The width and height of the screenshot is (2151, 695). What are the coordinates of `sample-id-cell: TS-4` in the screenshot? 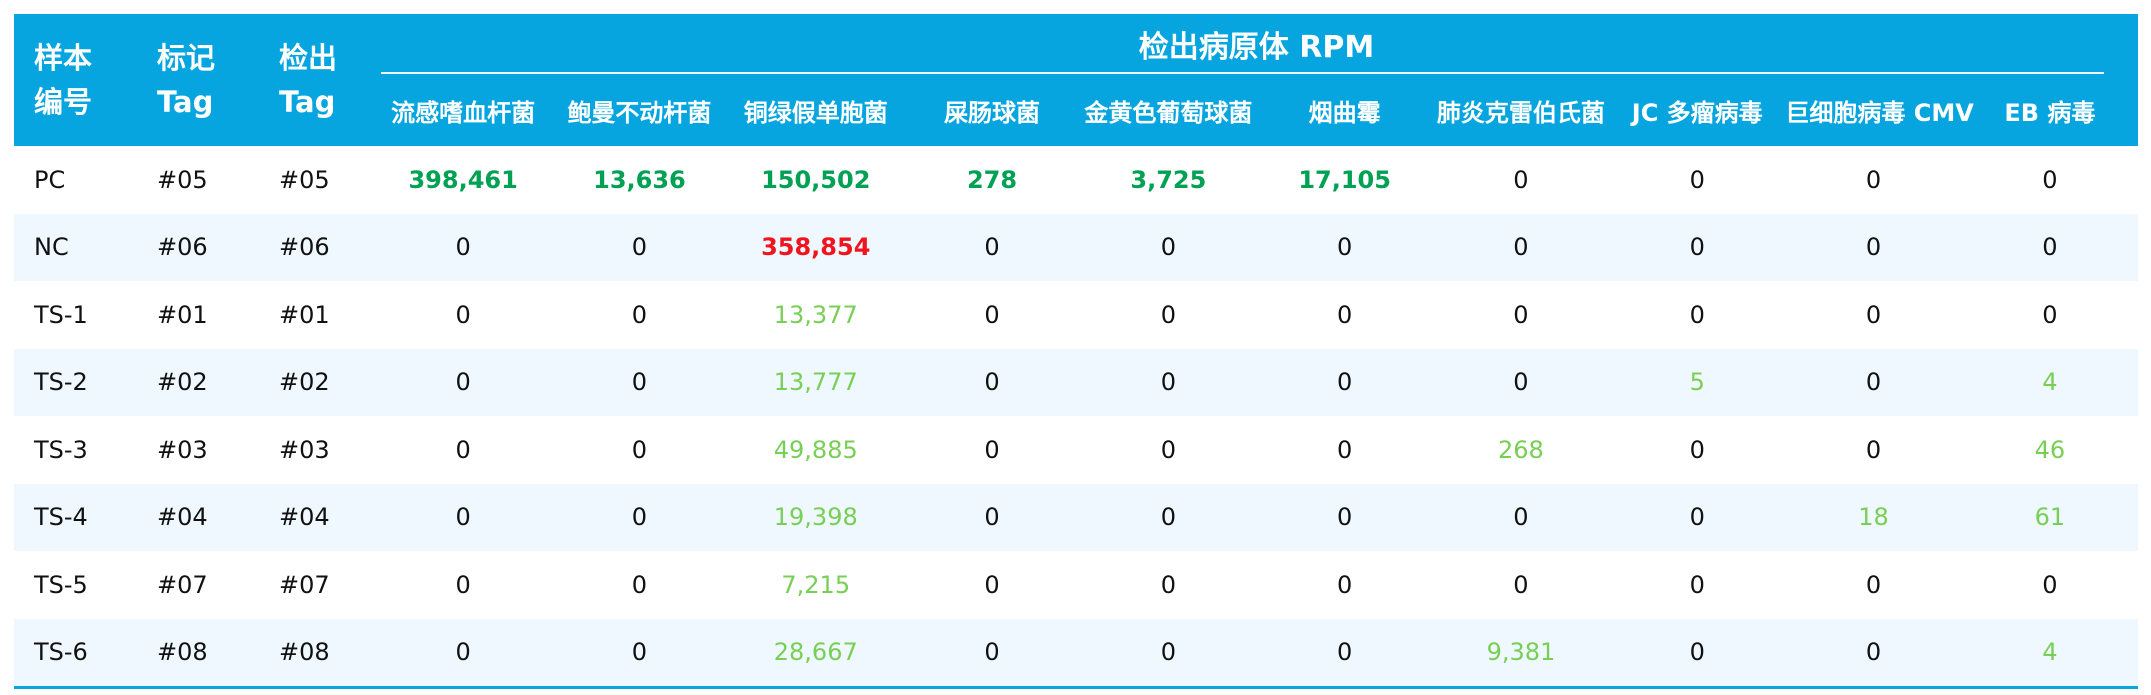 It's located at (75, 517).